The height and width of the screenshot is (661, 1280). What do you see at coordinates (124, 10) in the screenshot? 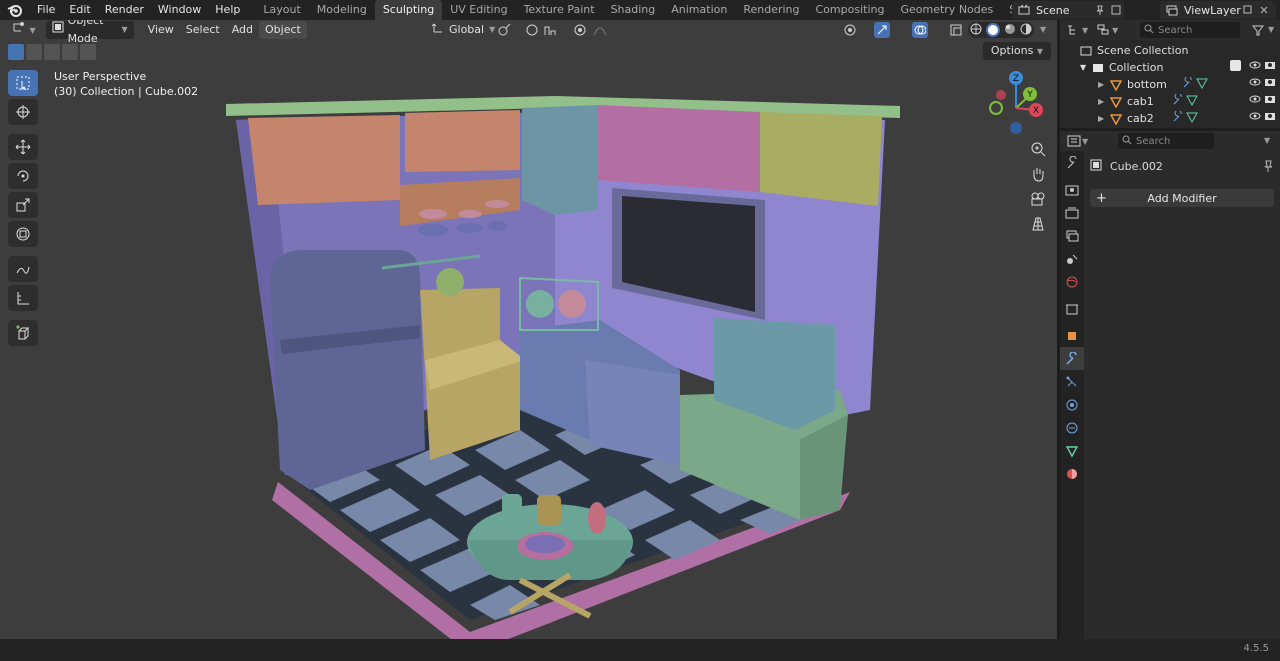
I see `menu-render: Render` at bounding box center [124, 10].